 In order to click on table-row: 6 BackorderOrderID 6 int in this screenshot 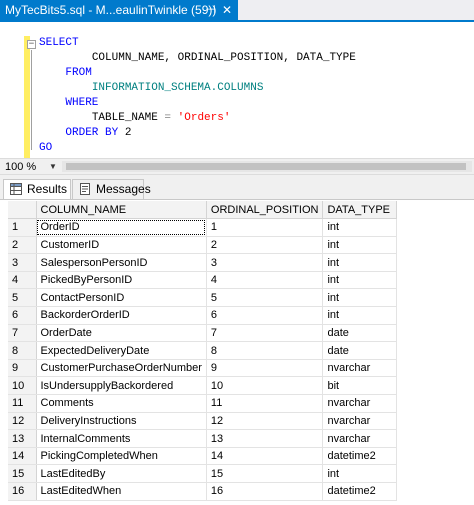, I will do `click(203, 315)`.